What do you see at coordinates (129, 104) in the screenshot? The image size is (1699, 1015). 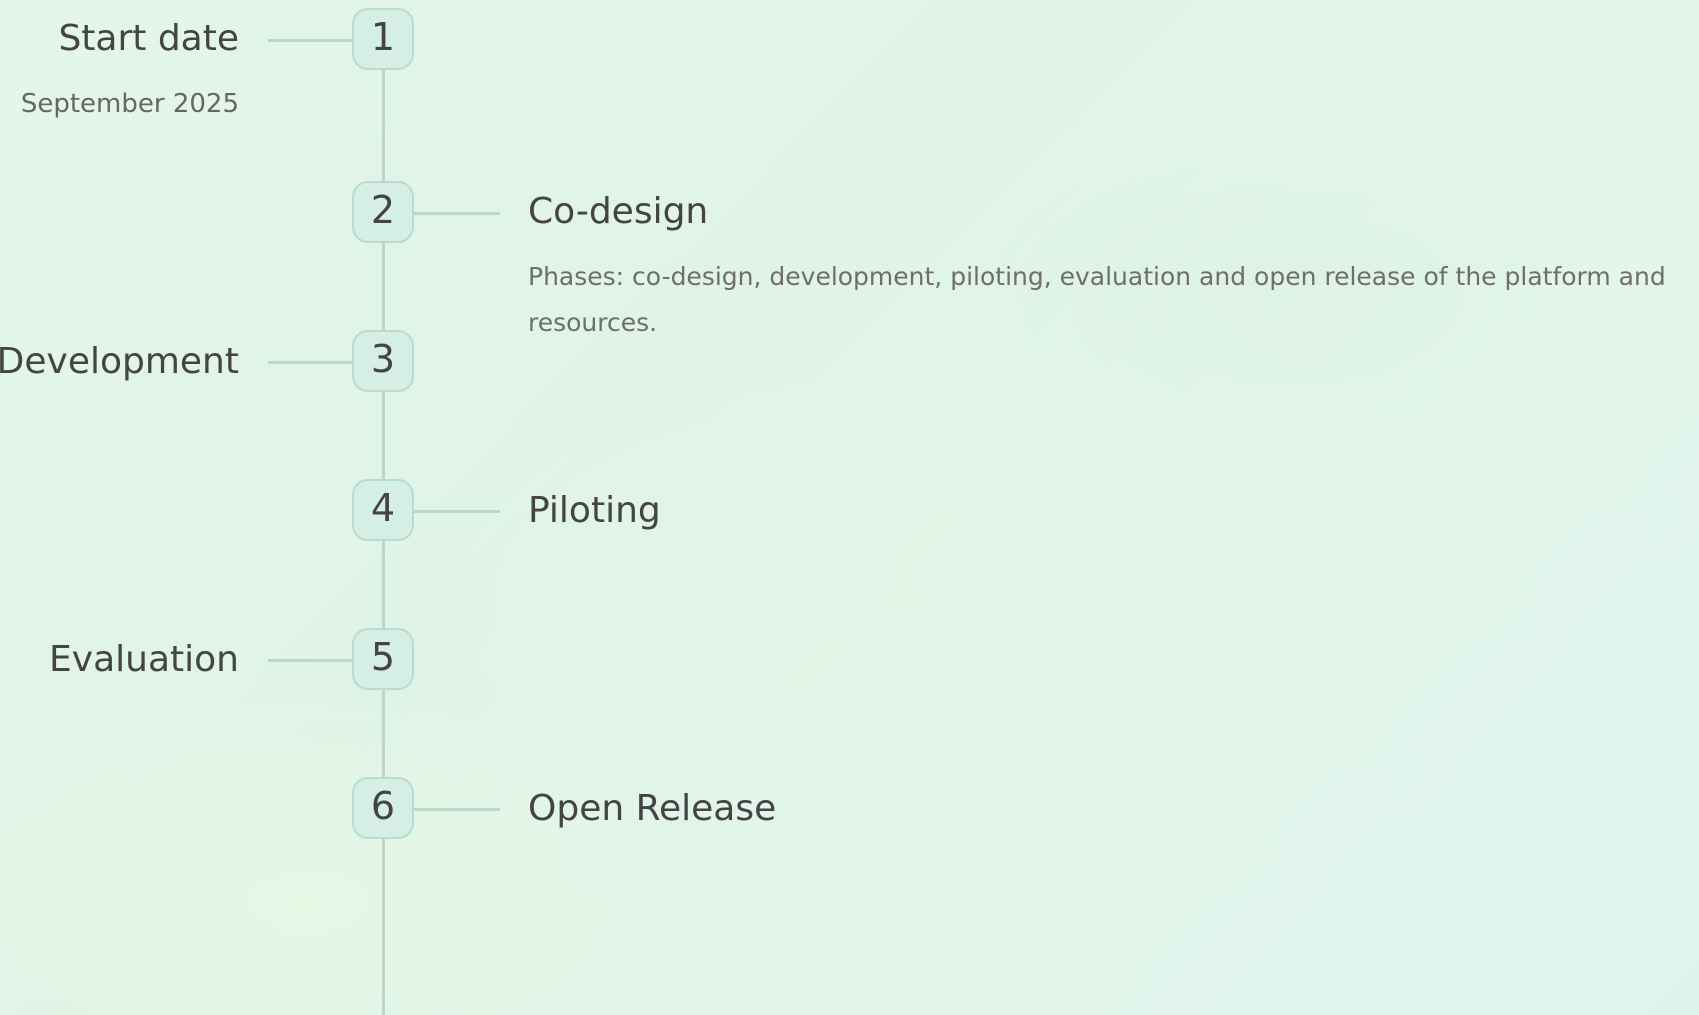 I see `step-1-date: September 2025` at bounding box center [129, 104].